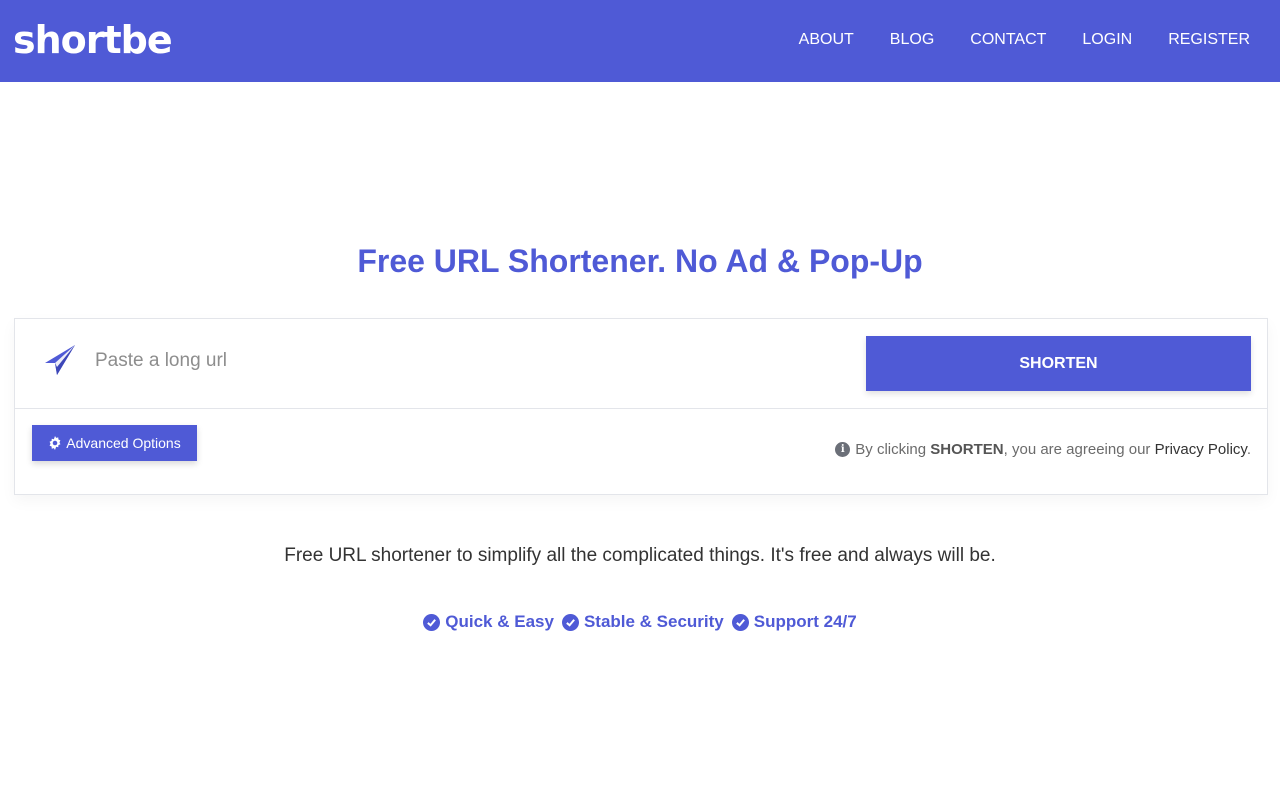 The image size is (1280, 800). Describe the element at coordinates (826, 40) in the screenshot. I see `nav-about: ABOUT` at that location.